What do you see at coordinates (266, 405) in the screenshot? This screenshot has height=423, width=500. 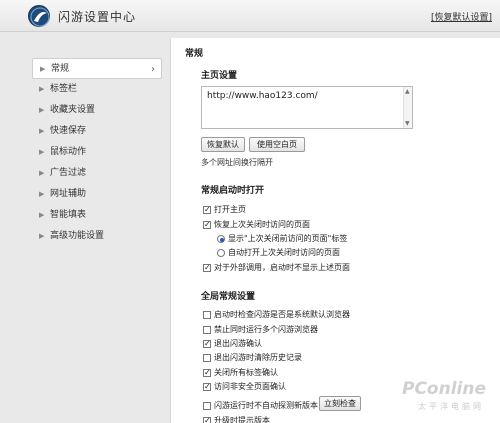 I see `checkbox-label: 闪游运行时不自动探测新版本` at bounding box center [266, 405].